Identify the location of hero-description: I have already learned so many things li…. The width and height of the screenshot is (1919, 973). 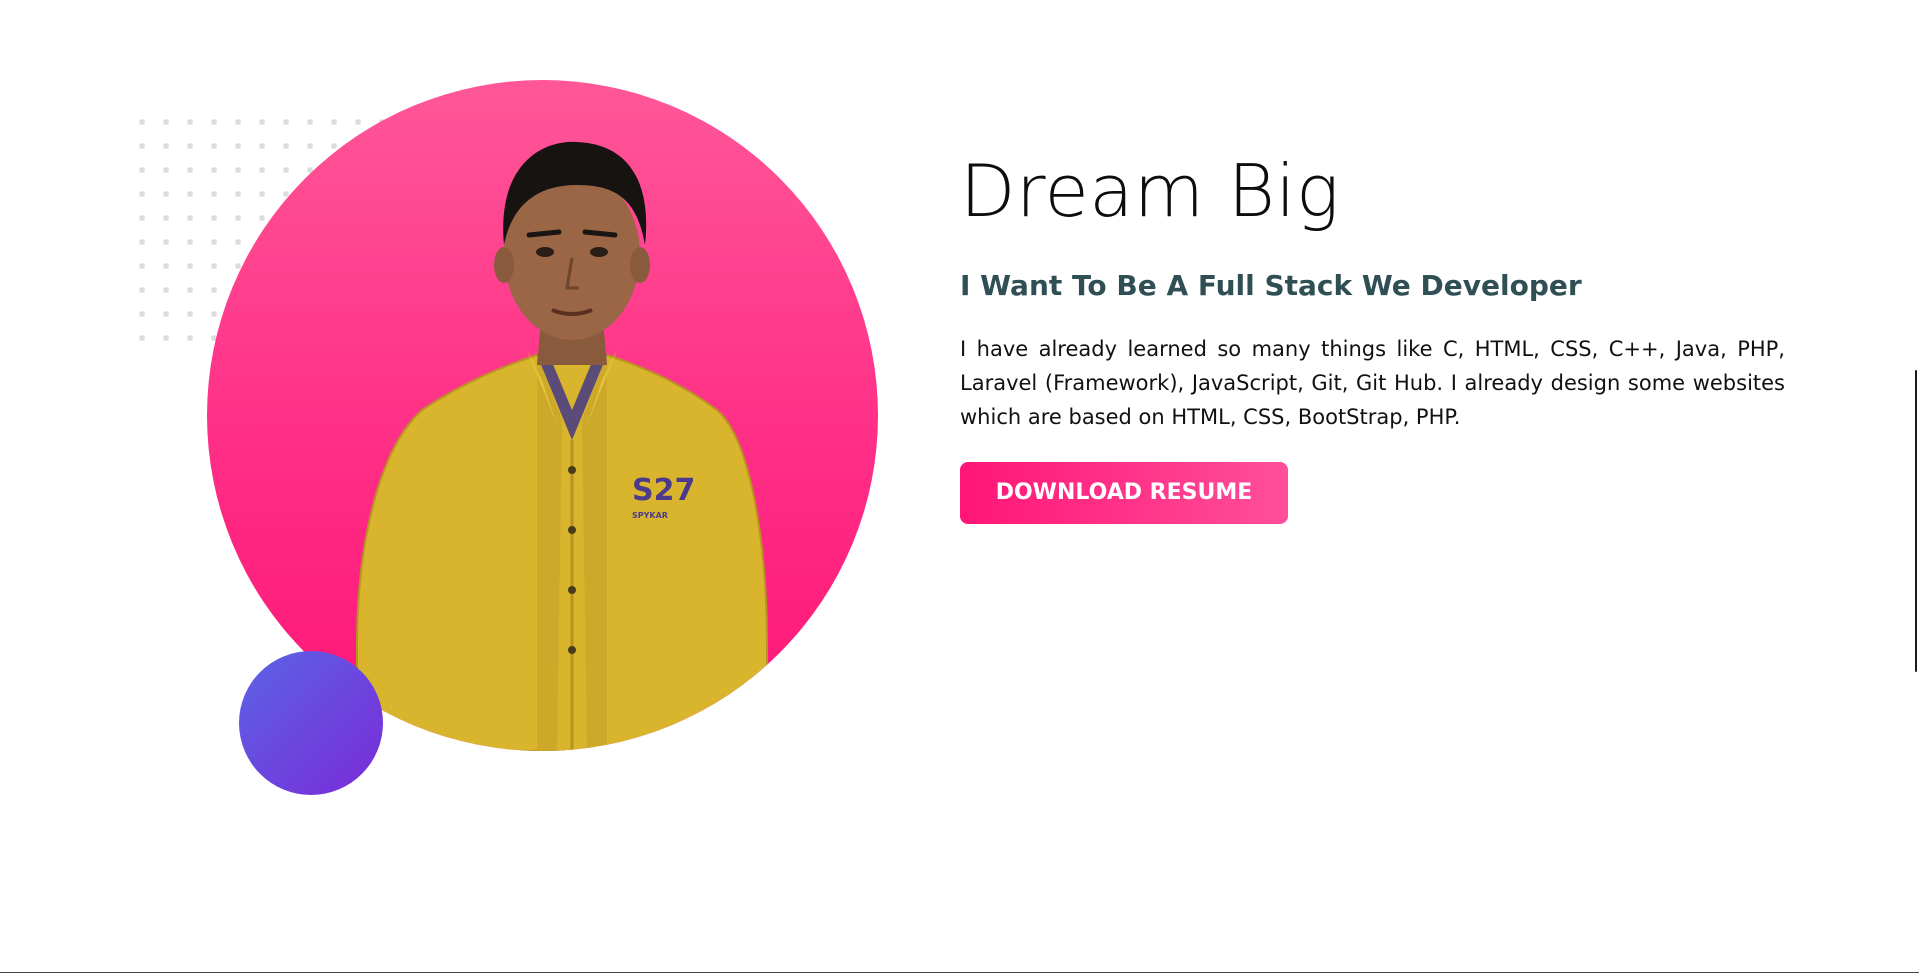
(1372, 383).